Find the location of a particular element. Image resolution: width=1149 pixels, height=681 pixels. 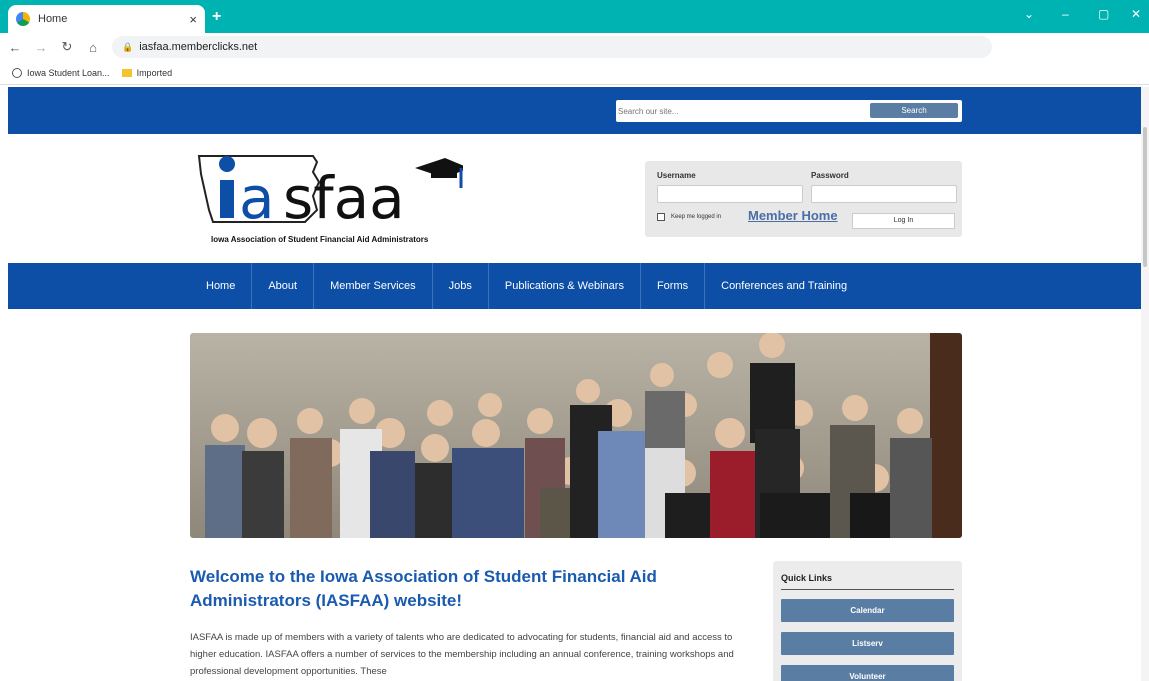

bookmark-label: Imported is located at coordinates (154, 72).